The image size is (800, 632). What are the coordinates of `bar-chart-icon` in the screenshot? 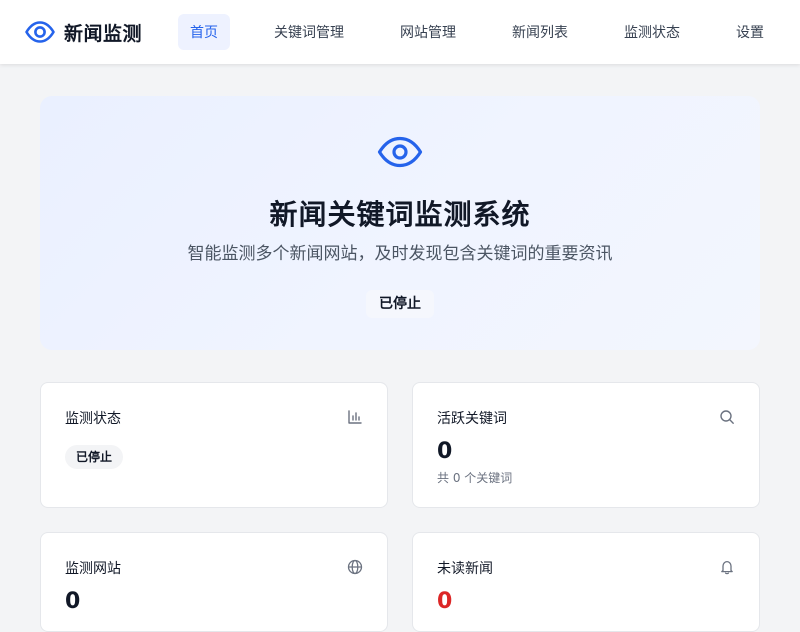 It's located at (355, 417).